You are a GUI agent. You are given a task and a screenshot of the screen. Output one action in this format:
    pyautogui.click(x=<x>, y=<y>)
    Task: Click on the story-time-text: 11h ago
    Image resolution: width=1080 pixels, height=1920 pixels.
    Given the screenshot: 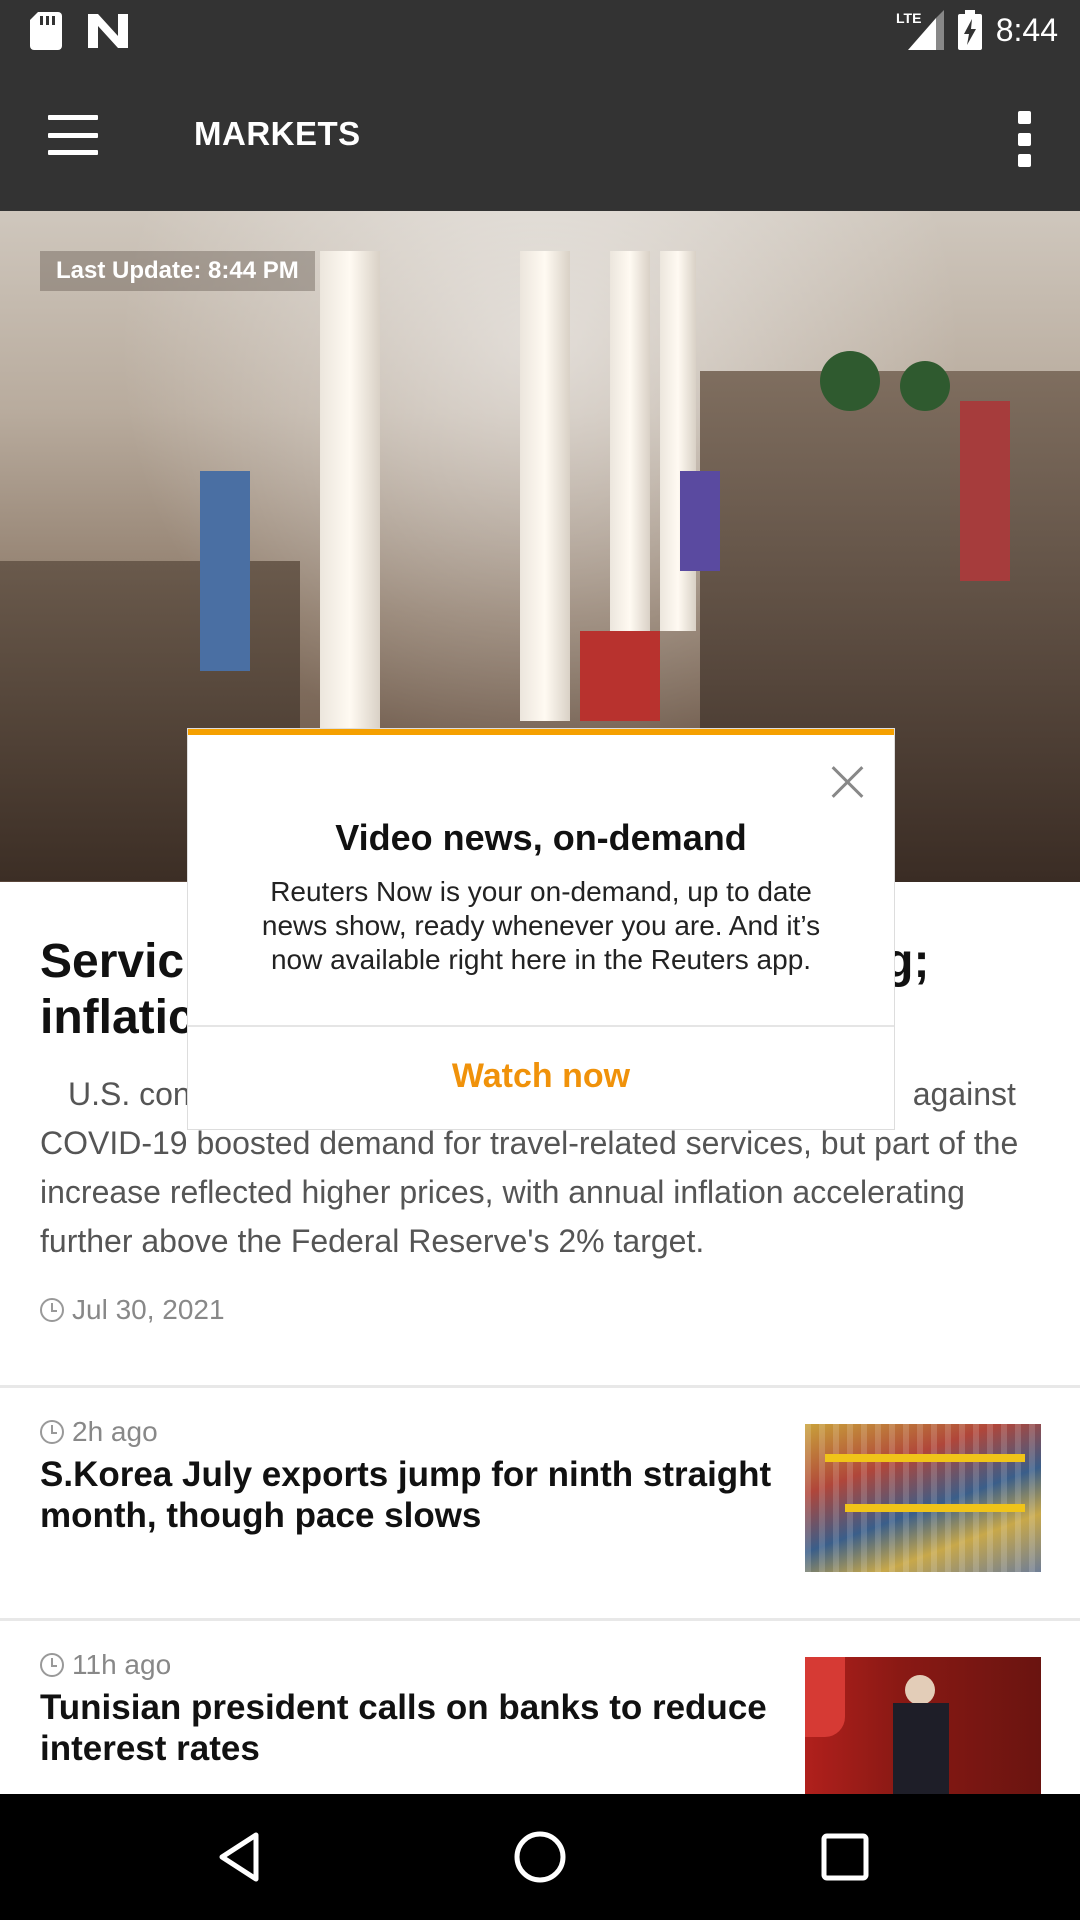 What is the action you would take?
    pyautogui.click(x=122, y=1664)
    